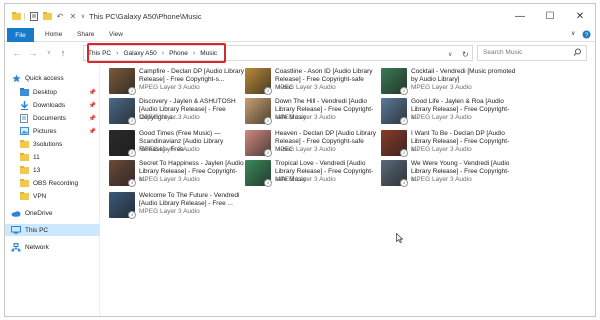  I want to click on sidebar-item-label: 3solutions, so click(48, 144).